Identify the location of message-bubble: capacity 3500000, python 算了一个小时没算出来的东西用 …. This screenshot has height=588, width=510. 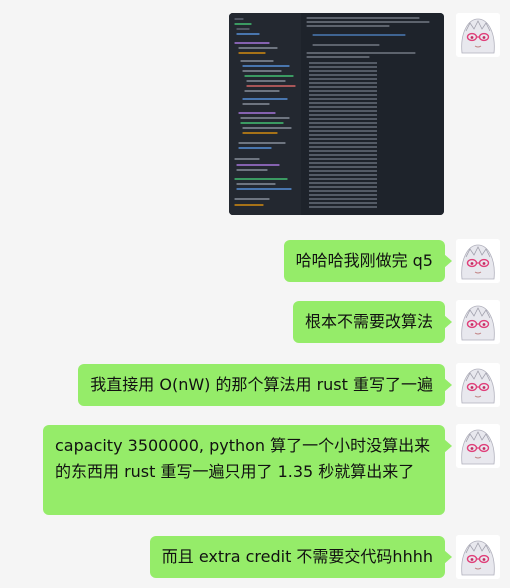
(247, 470).